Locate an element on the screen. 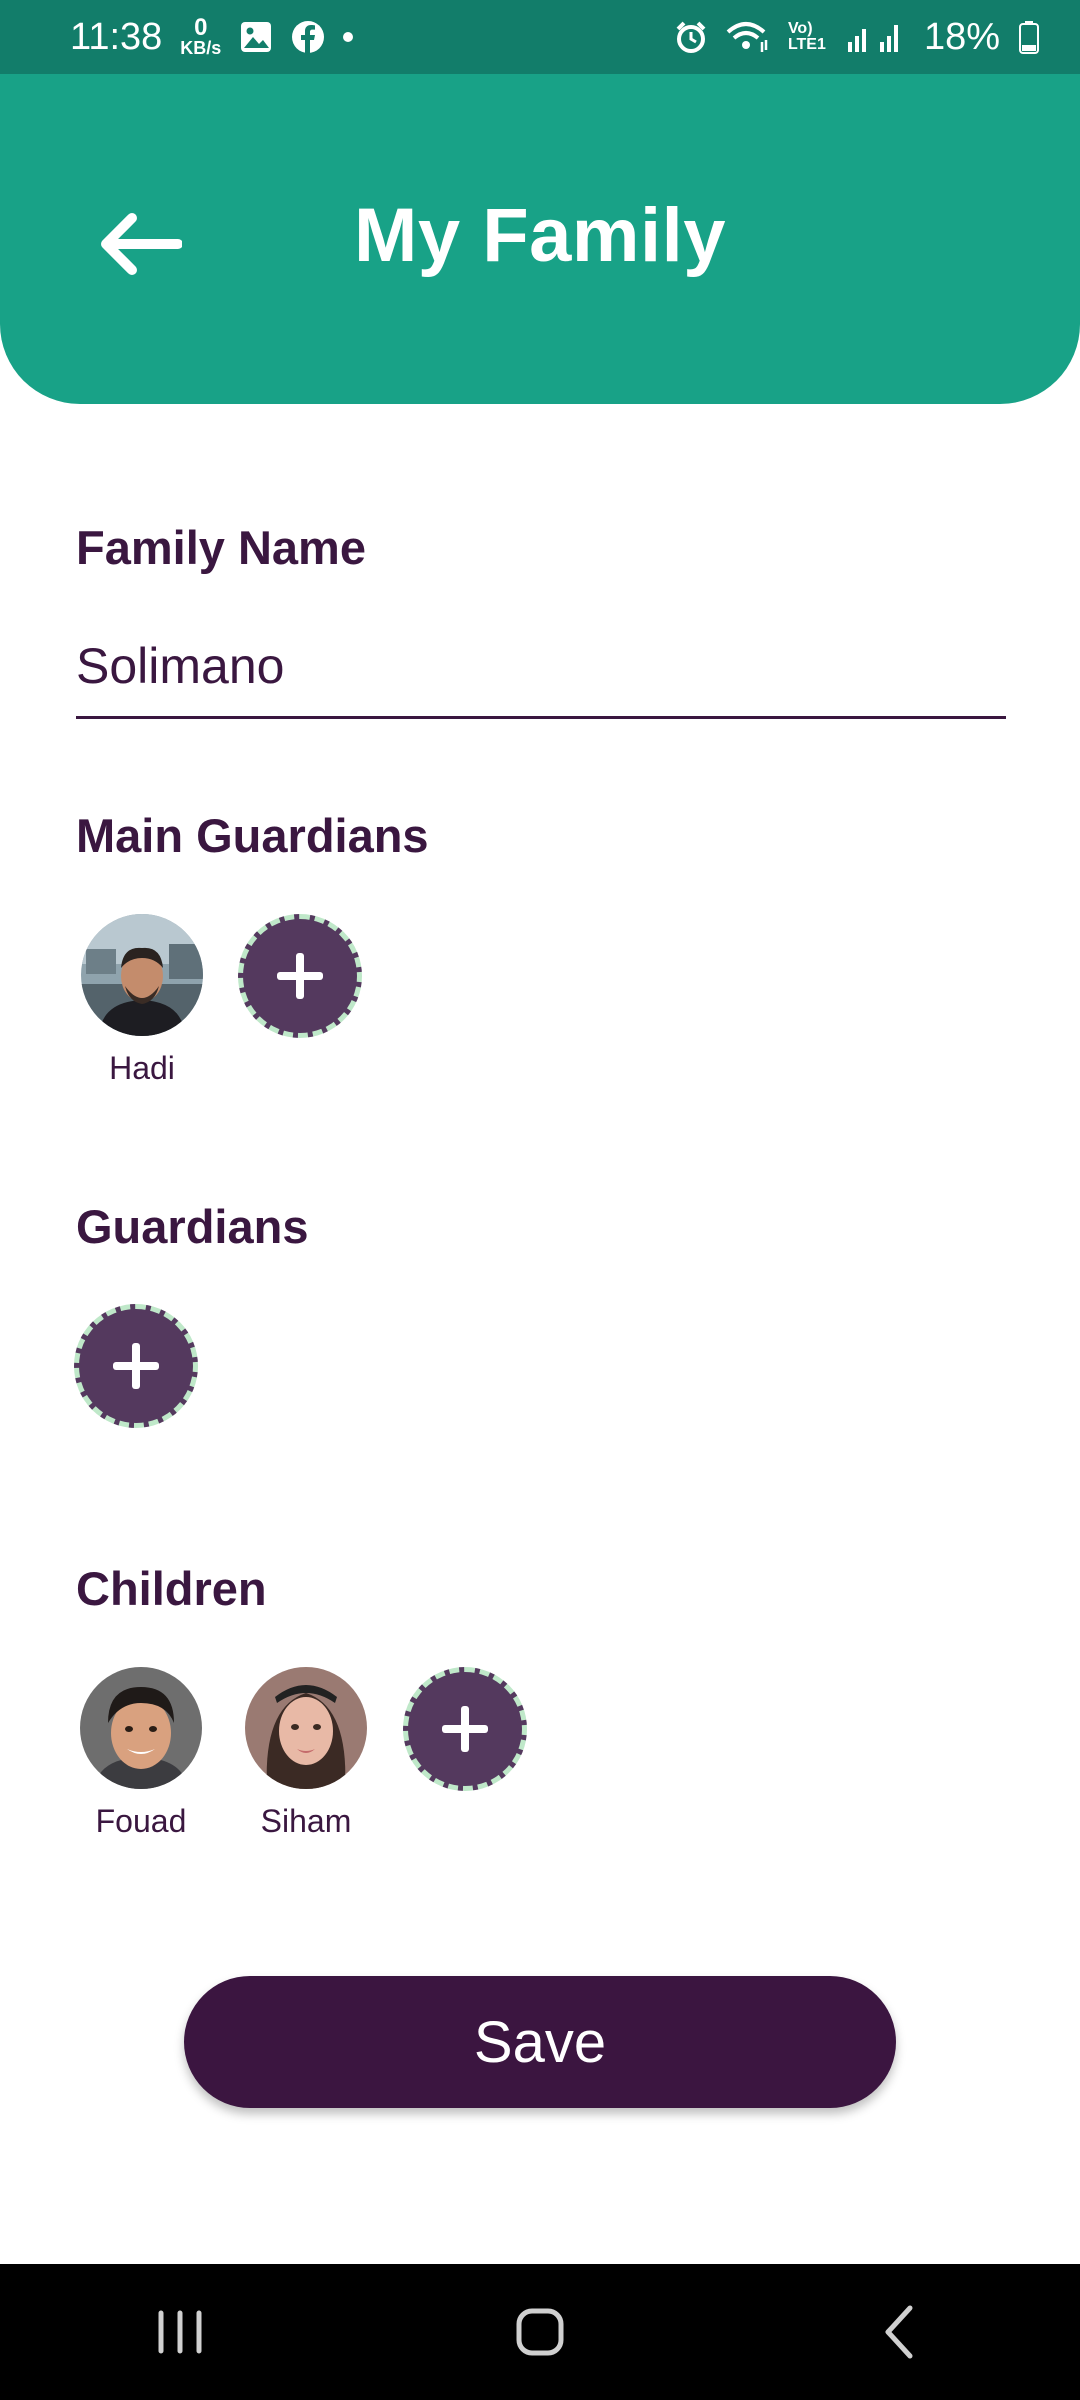  signal-icon is located at coordinates (876, 37).